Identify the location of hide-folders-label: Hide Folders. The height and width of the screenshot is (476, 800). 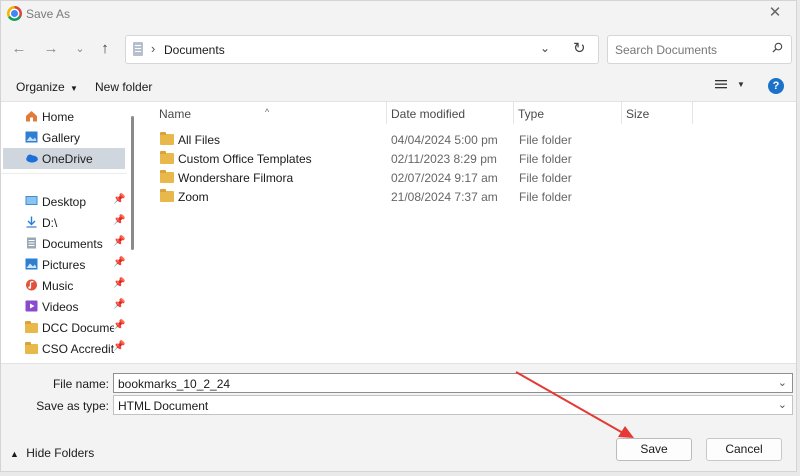
(60, 453).